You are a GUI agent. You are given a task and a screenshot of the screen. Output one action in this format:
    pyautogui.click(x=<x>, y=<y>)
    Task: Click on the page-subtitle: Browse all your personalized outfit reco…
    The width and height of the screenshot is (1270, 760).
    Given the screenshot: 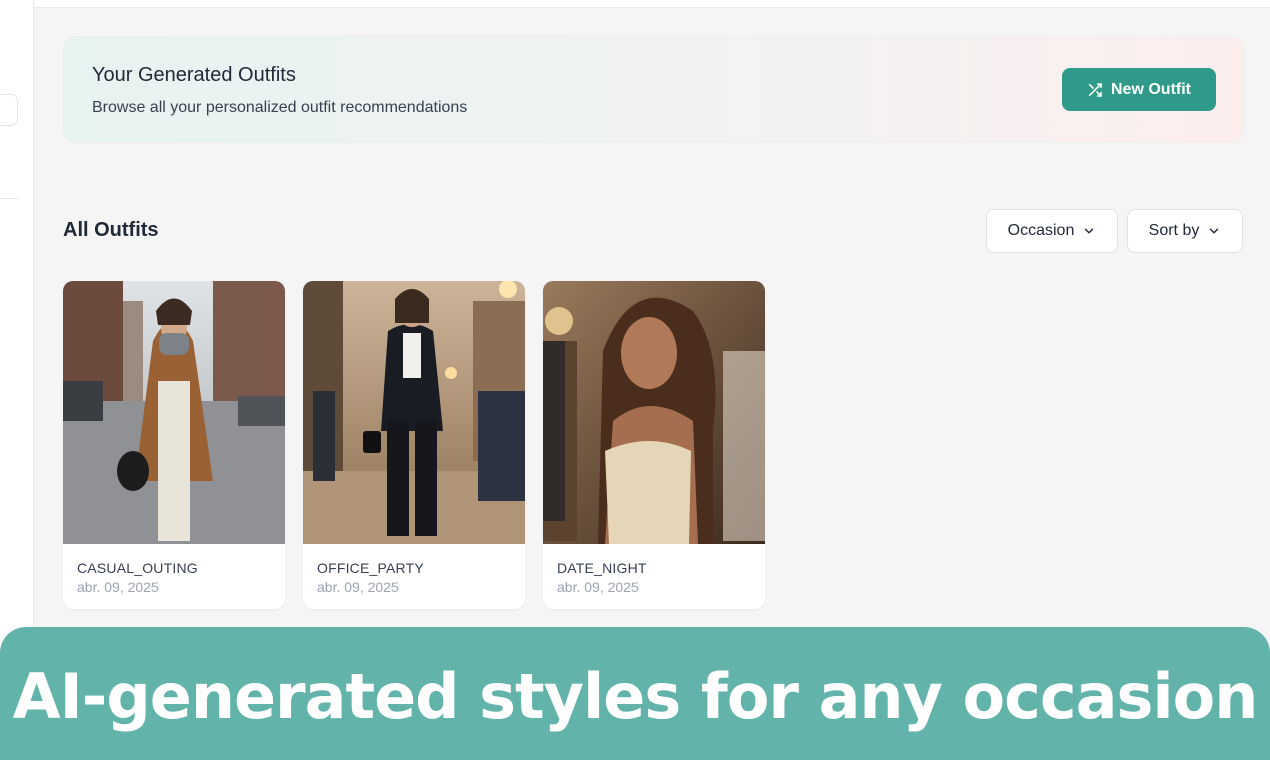 What is the action you would take?
    pyautogui.click(x=280, y=107)
    